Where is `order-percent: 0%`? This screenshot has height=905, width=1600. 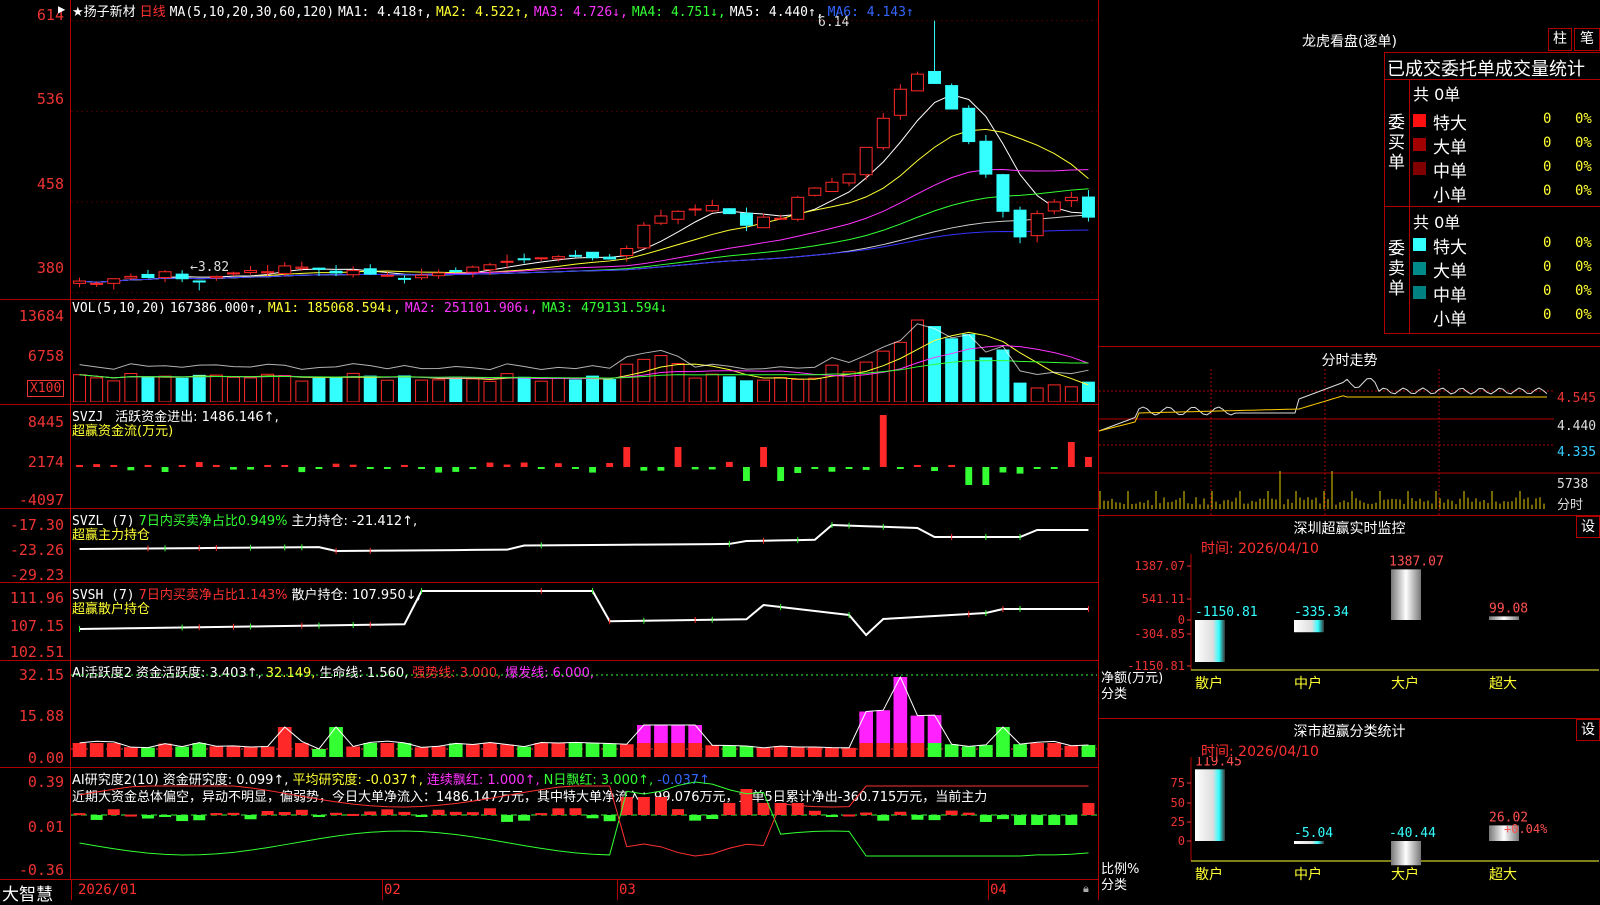
order-percent: 0% is located at coordinates (1583, 191).